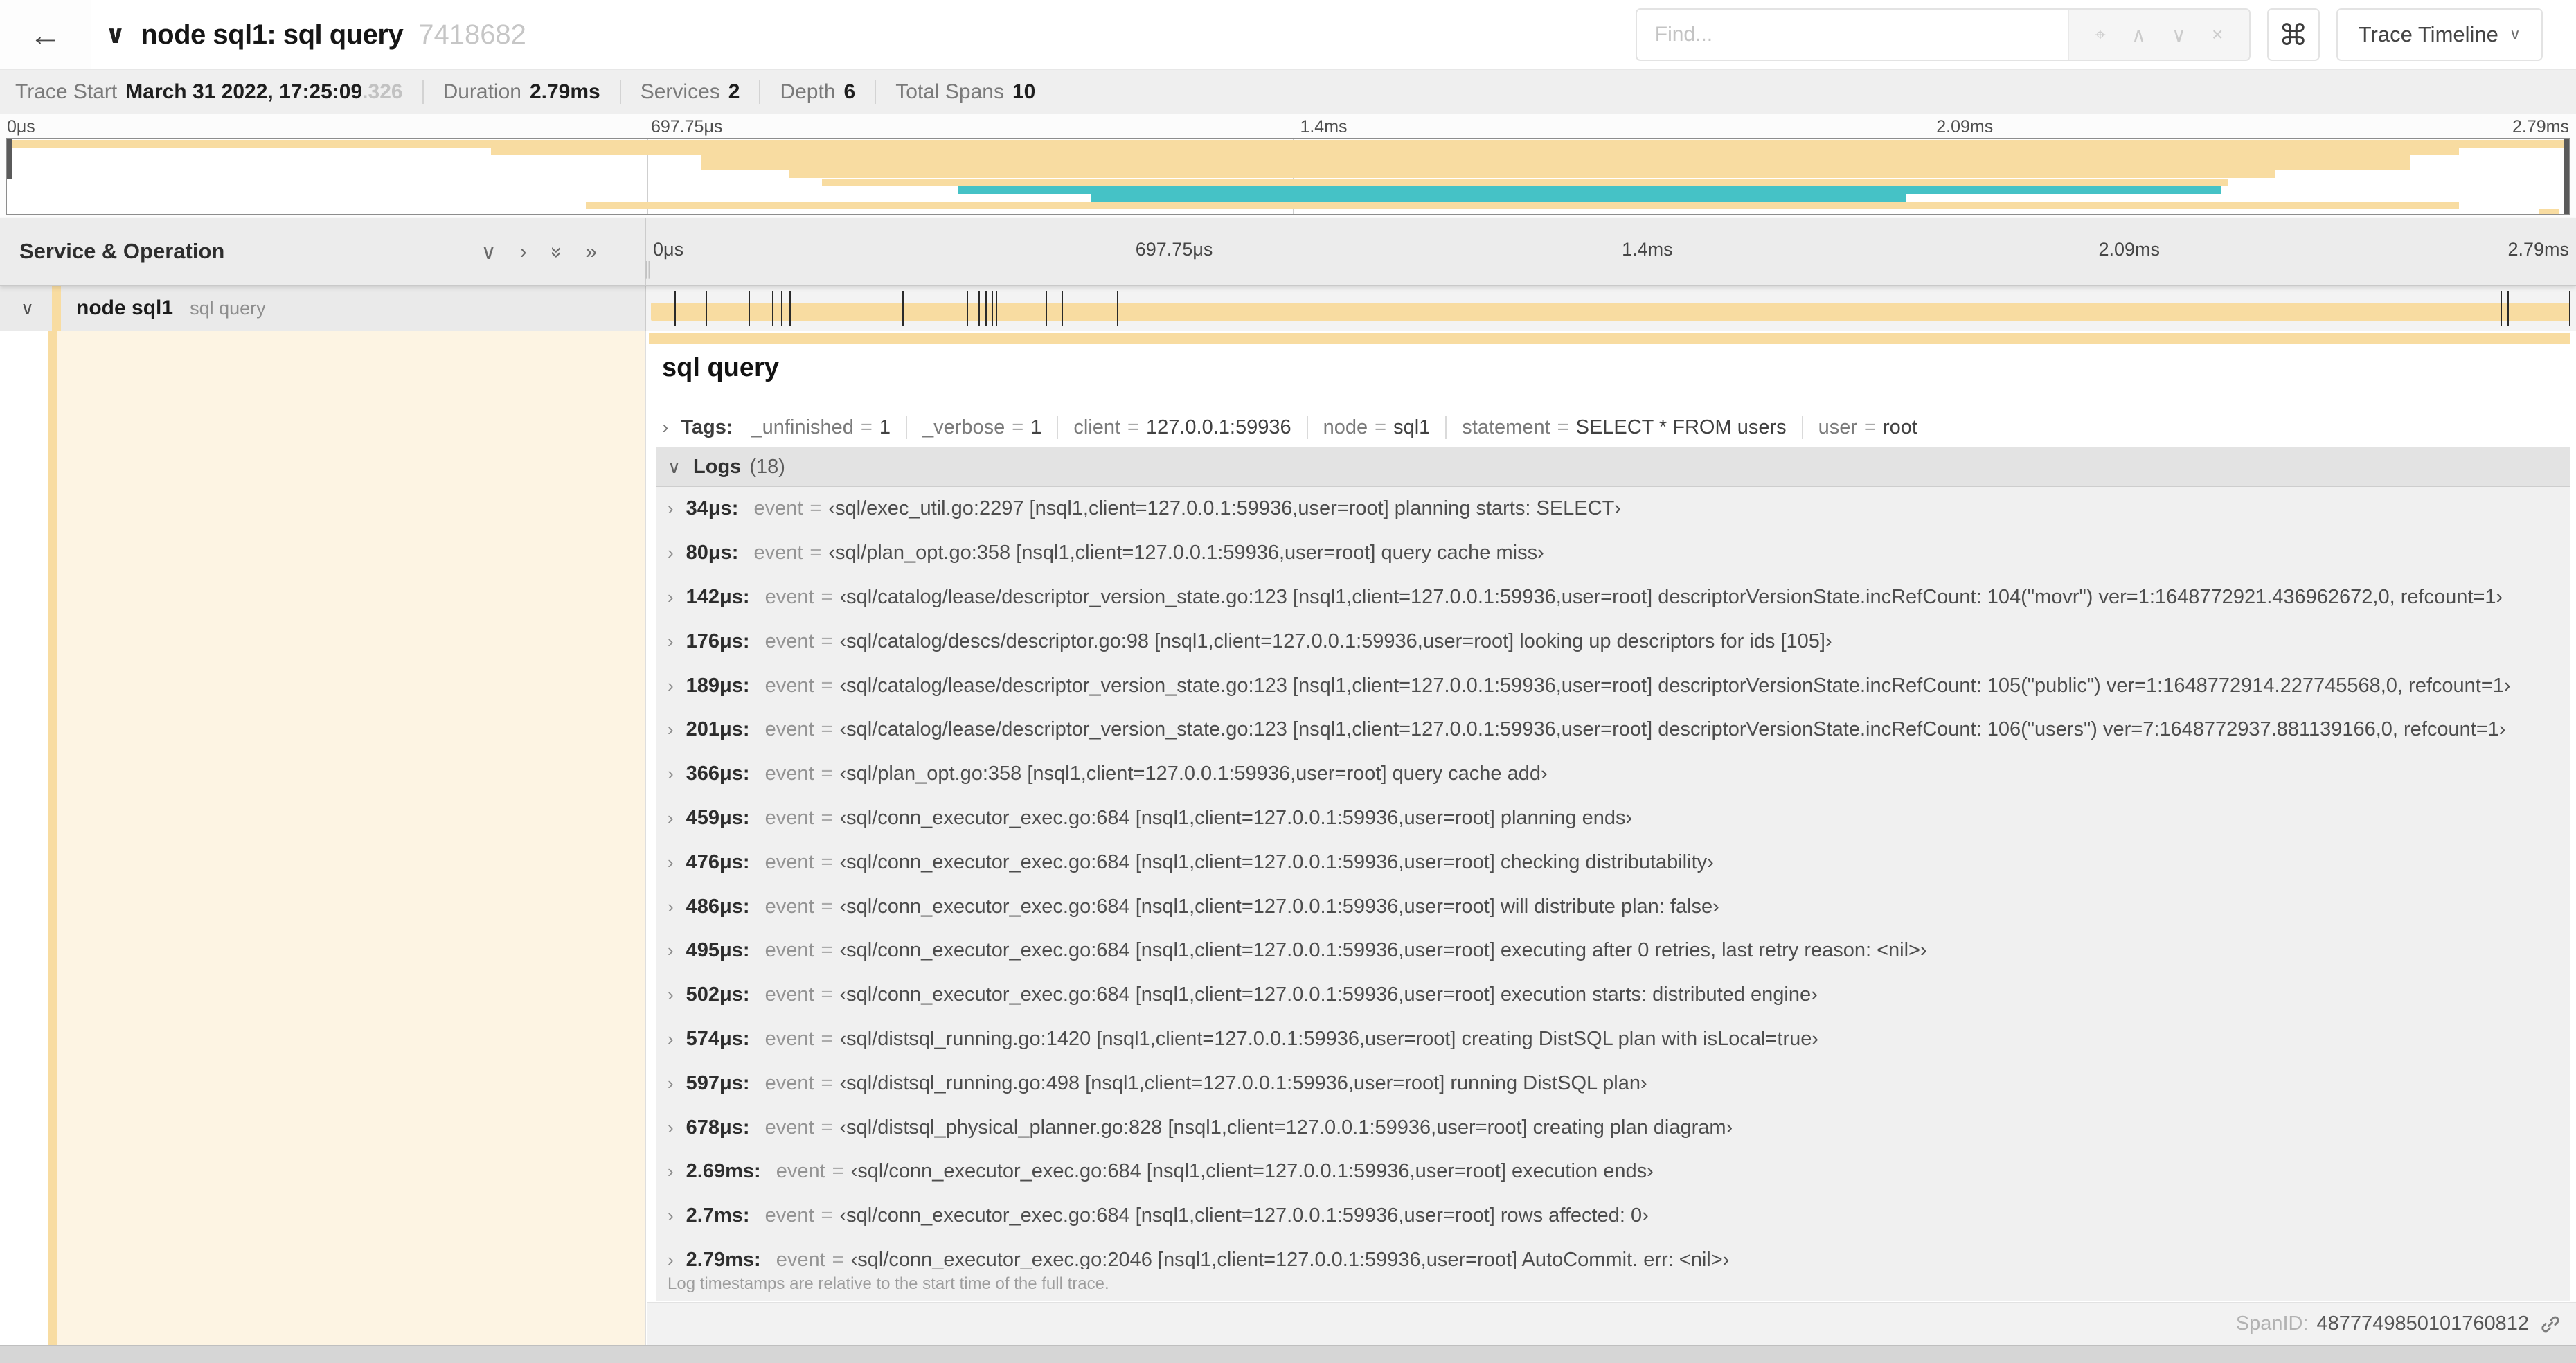 This screenshot has width=2576, height=1363. I want to click on tag-item: statement = SELECT * FROM users, so click(1616, 428).